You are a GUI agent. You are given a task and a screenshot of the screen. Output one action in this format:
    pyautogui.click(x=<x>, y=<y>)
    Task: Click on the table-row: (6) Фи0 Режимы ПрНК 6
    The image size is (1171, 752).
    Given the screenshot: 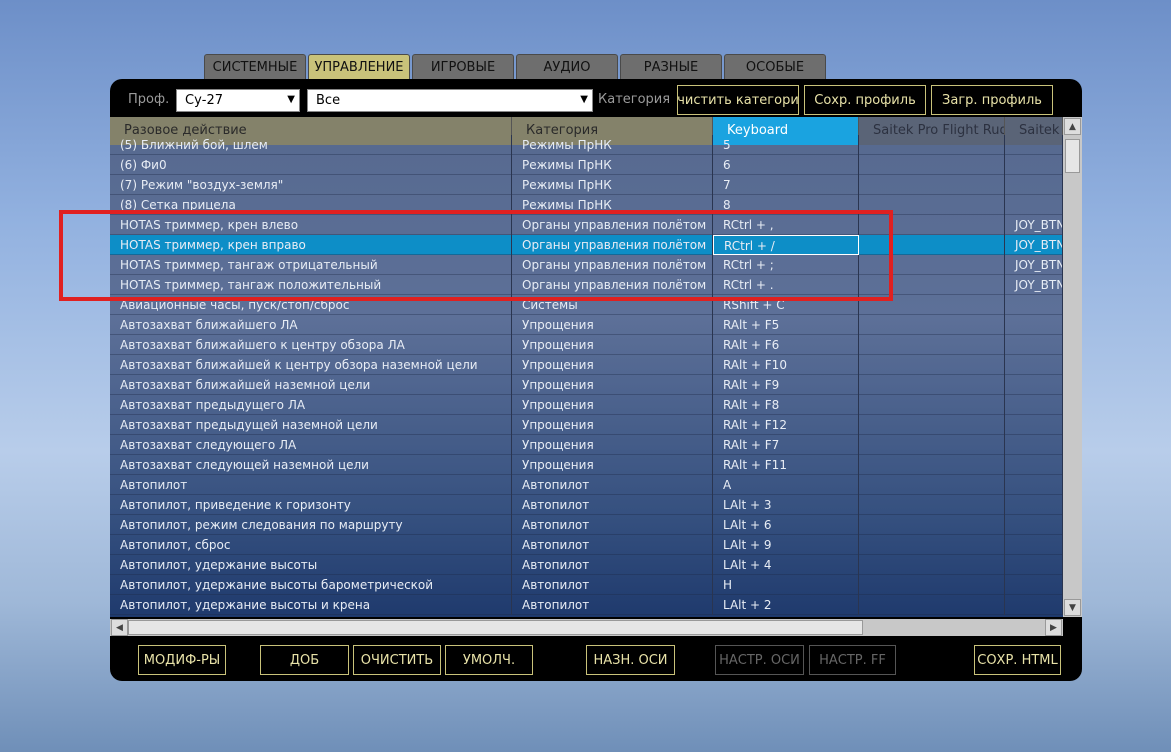 What is the action you would take?
    pyautogui.click(x=586, y=165)
    